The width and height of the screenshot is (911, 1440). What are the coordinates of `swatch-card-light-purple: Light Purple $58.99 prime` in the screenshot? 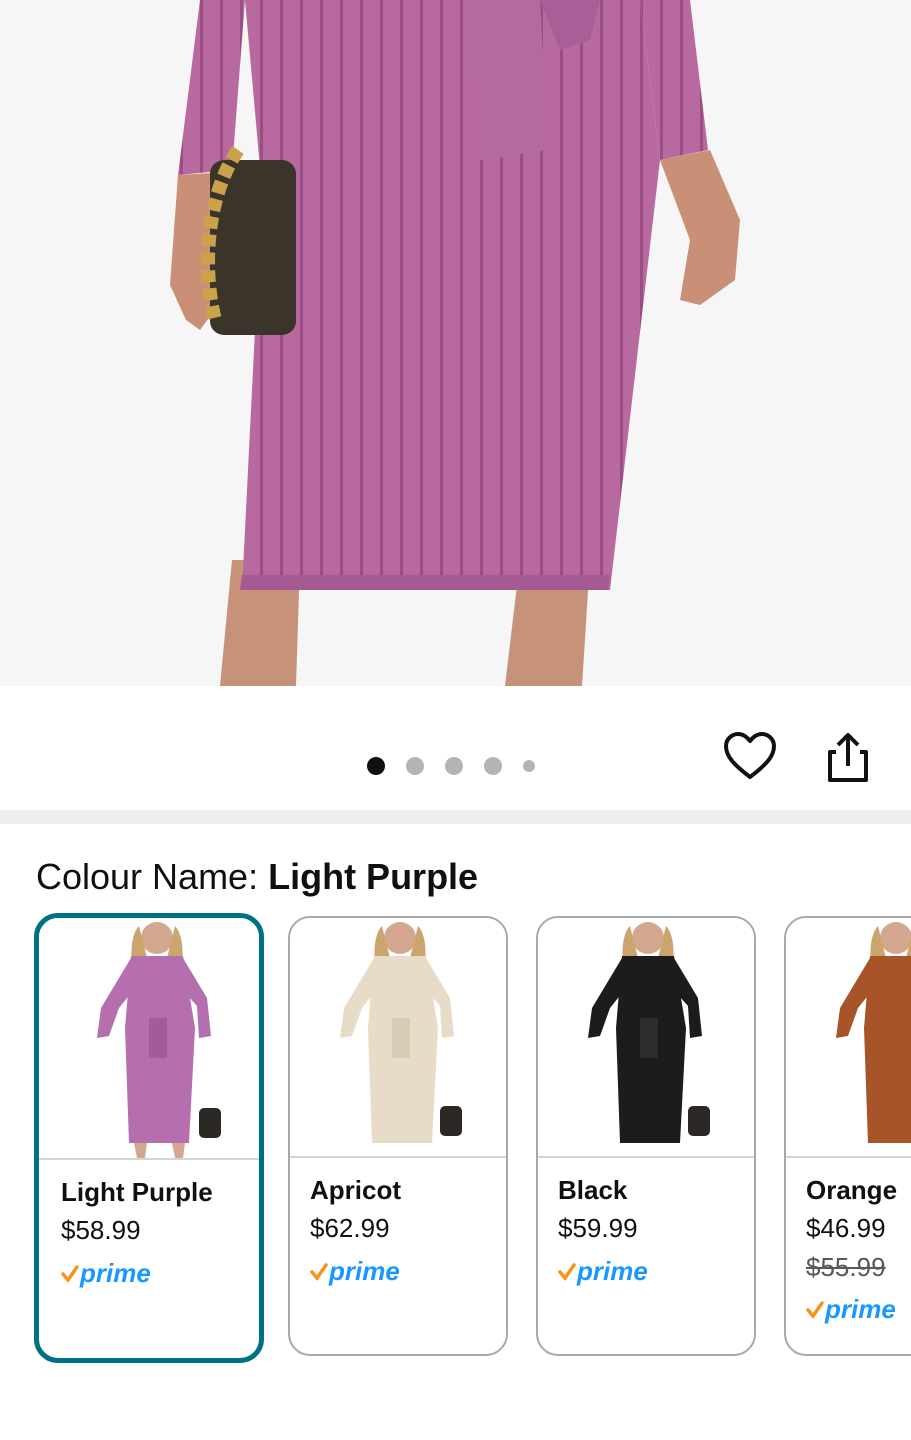 It's located at (149, 1138).